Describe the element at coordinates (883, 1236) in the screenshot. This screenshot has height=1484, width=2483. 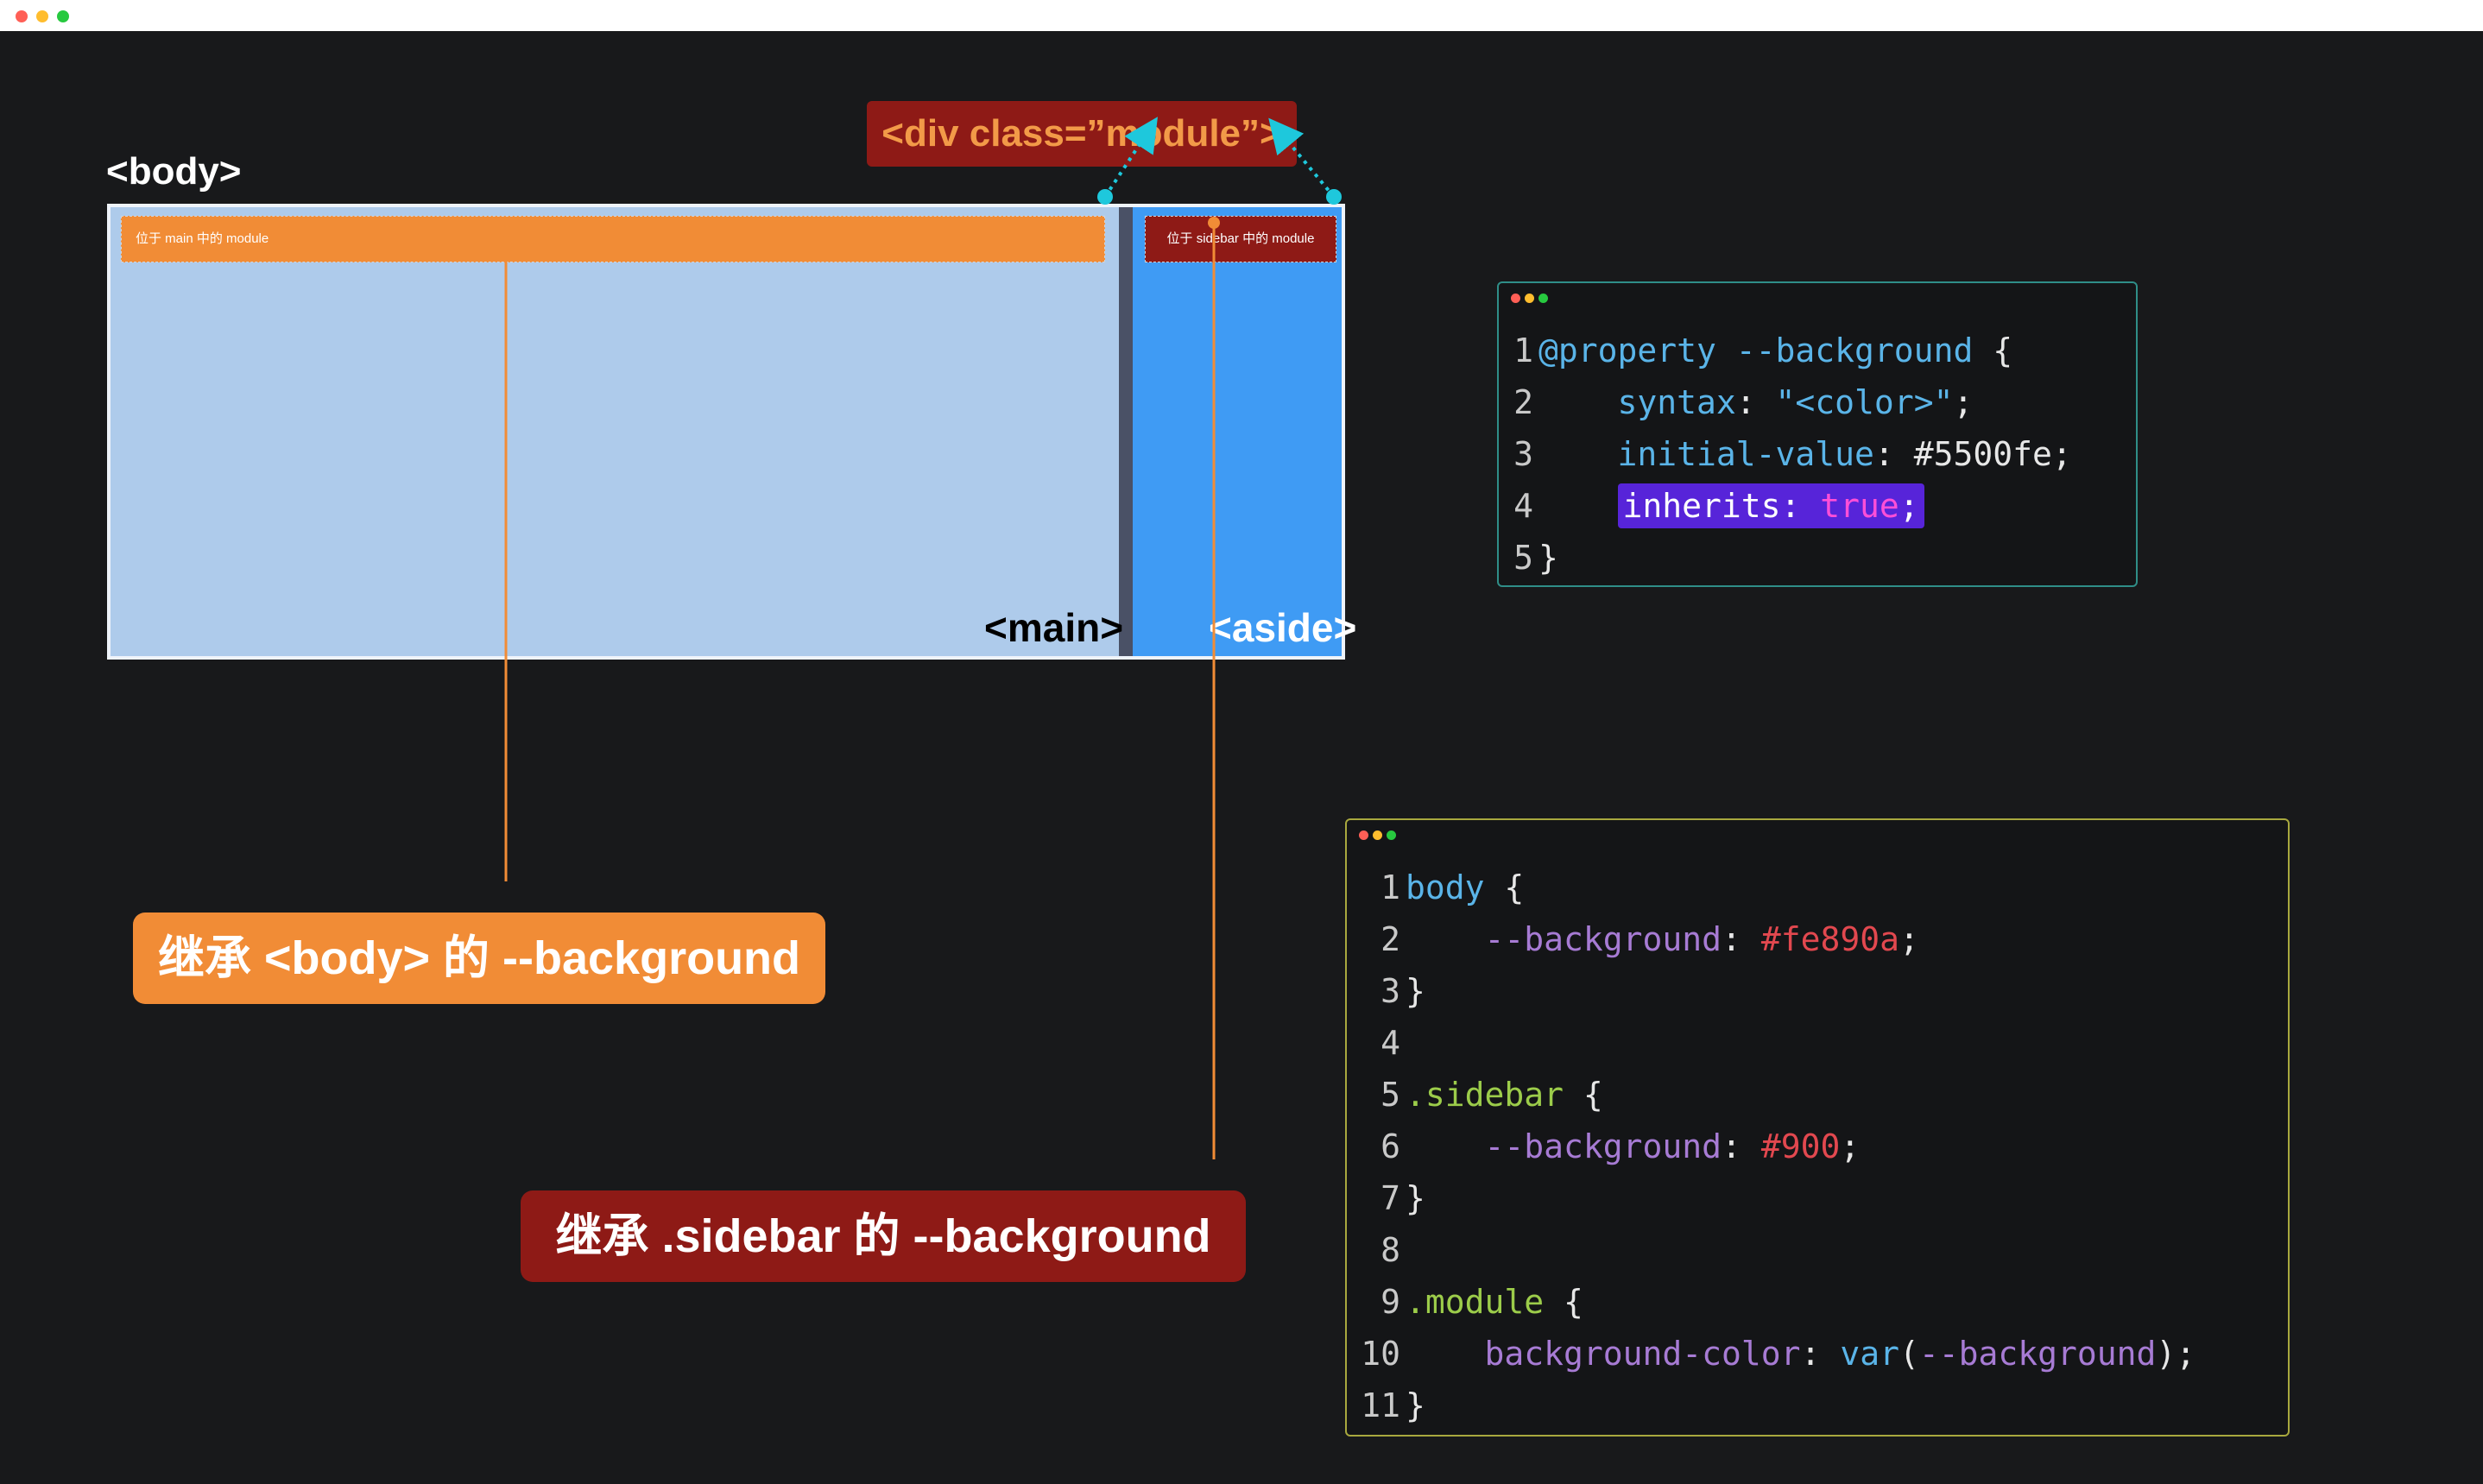
I see `callout-inherit-sidebar: 继承 .sidebar 的 --background` at that location.